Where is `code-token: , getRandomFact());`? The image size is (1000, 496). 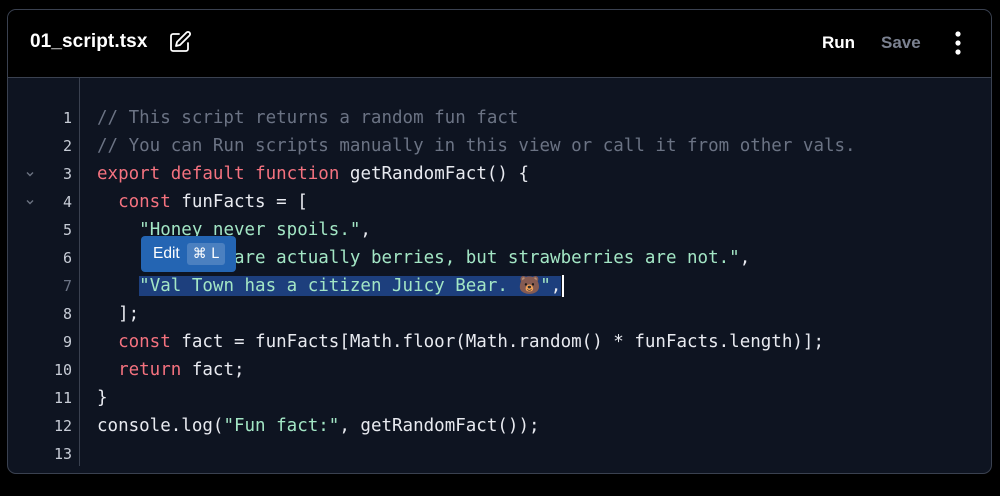 code-token: , getRandomFact()); is located at coordinates (439, 426).